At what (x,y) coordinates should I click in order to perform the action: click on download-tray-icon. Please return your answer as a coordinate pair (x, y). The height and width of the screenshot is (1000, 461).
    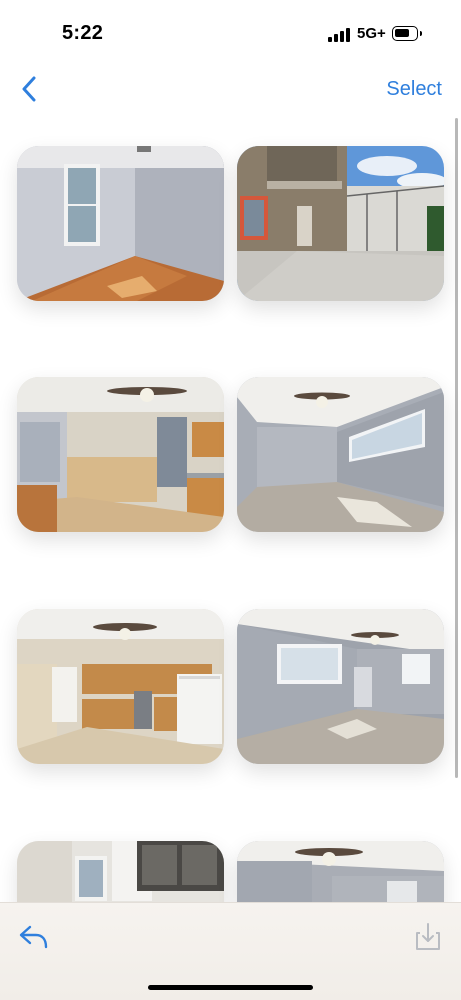
    Looking at the image, I should click on (428, 936).